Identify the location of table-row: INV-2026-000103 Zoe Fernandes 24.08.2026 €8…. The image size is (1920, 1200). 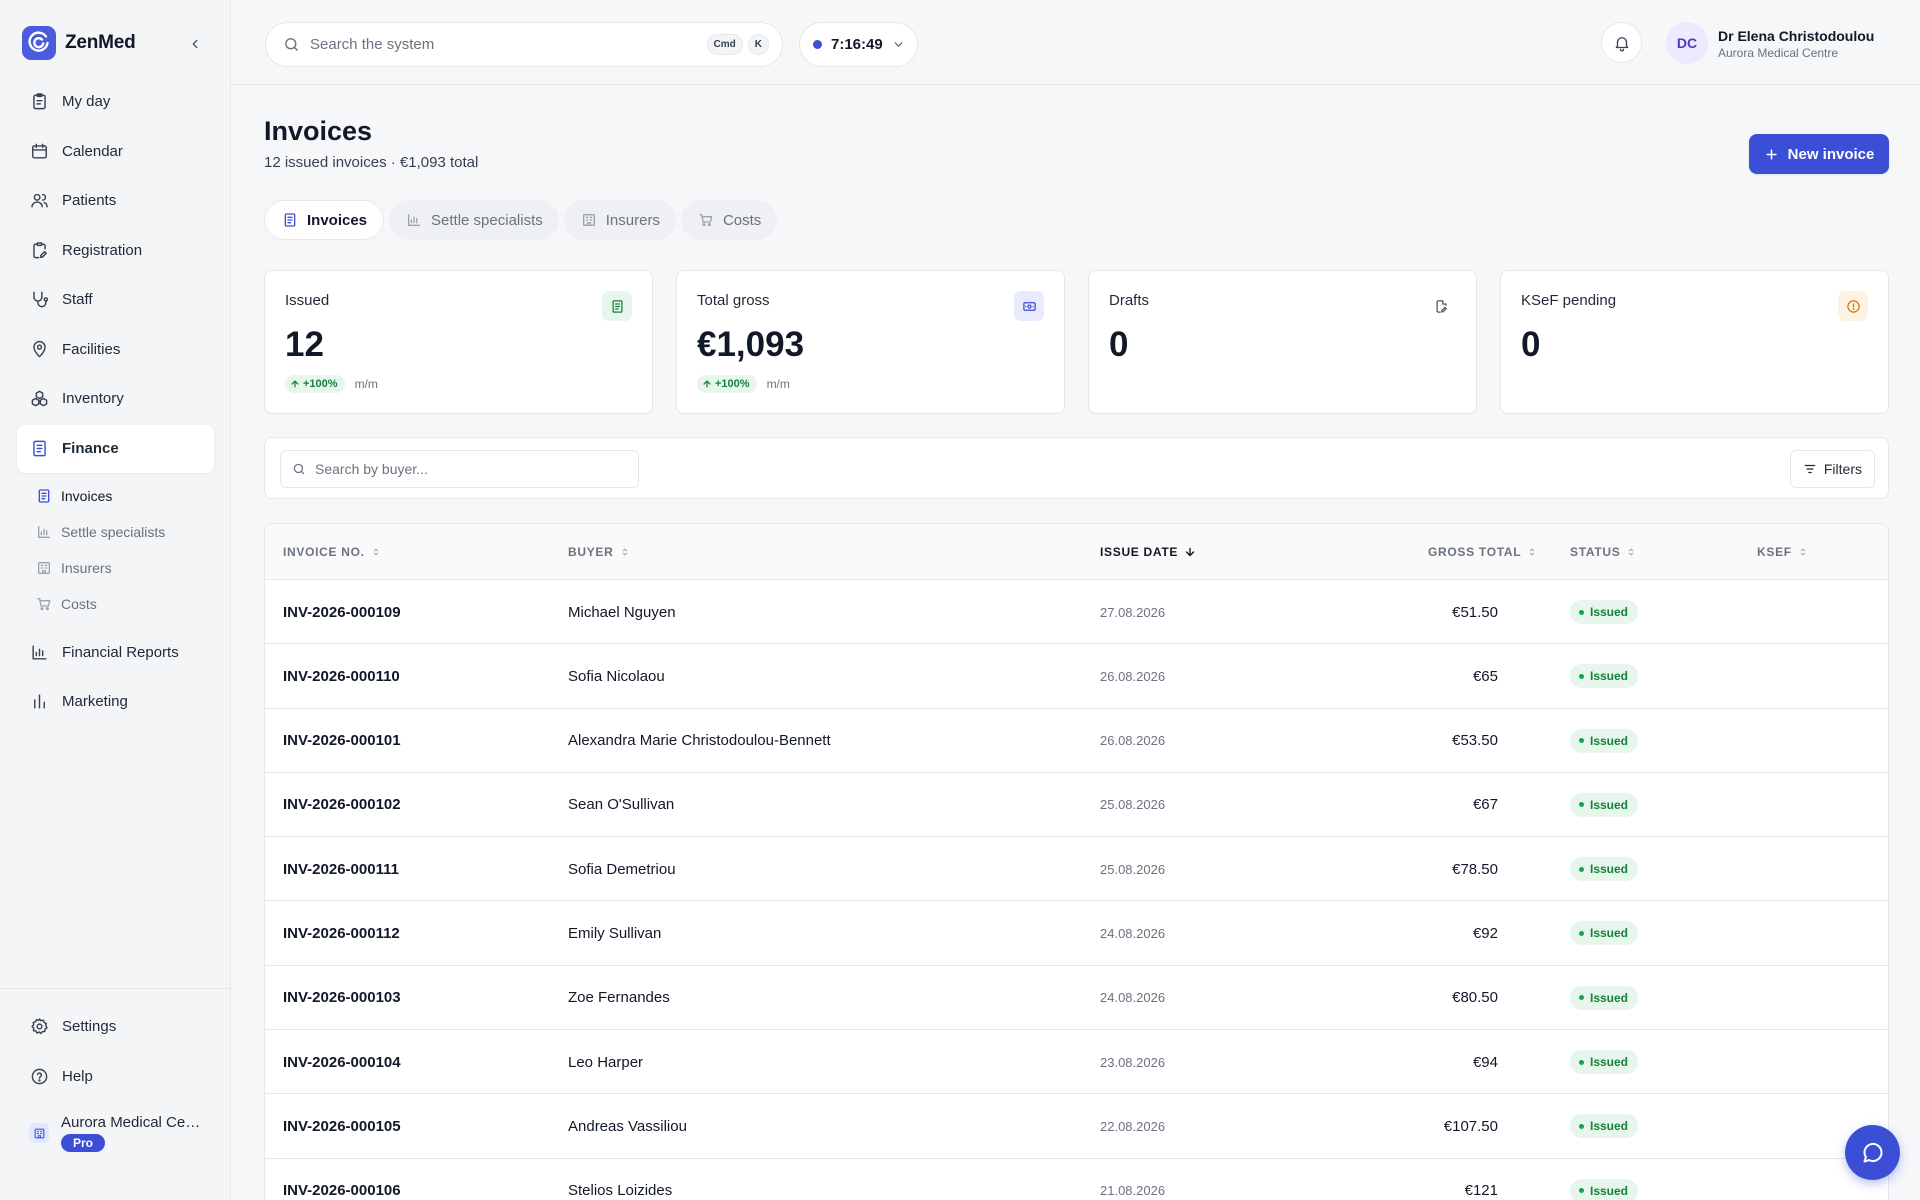
(1076, 998).